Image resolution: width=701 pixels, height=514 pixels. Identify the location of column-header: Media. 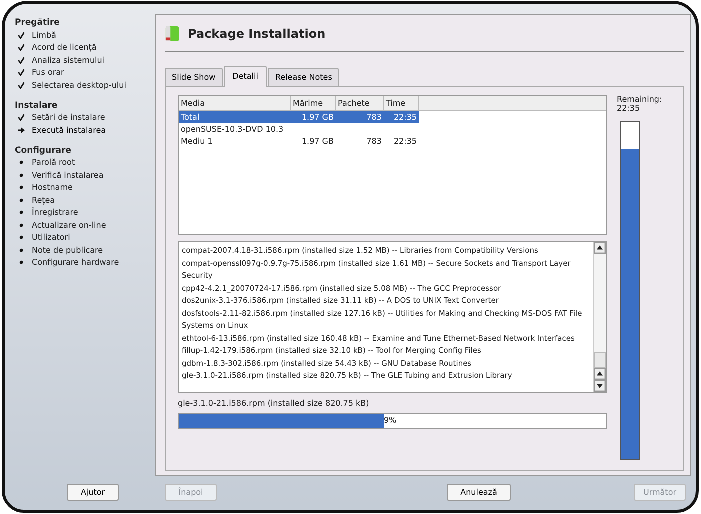
(235, 103).